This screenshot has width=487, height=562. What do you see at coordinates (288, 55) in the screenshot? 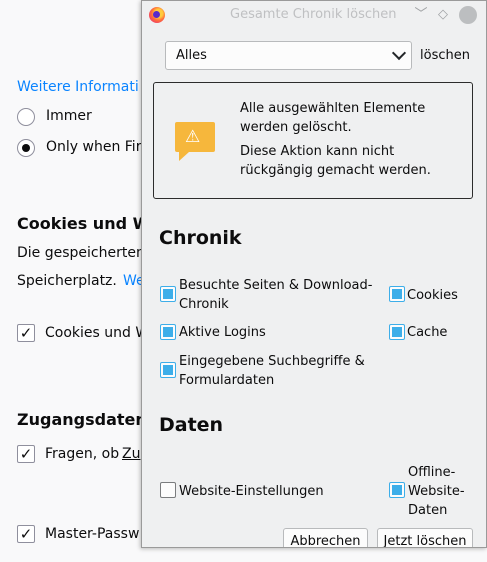
I see `time-range-select: Alles` at bounding box center [288, 55].